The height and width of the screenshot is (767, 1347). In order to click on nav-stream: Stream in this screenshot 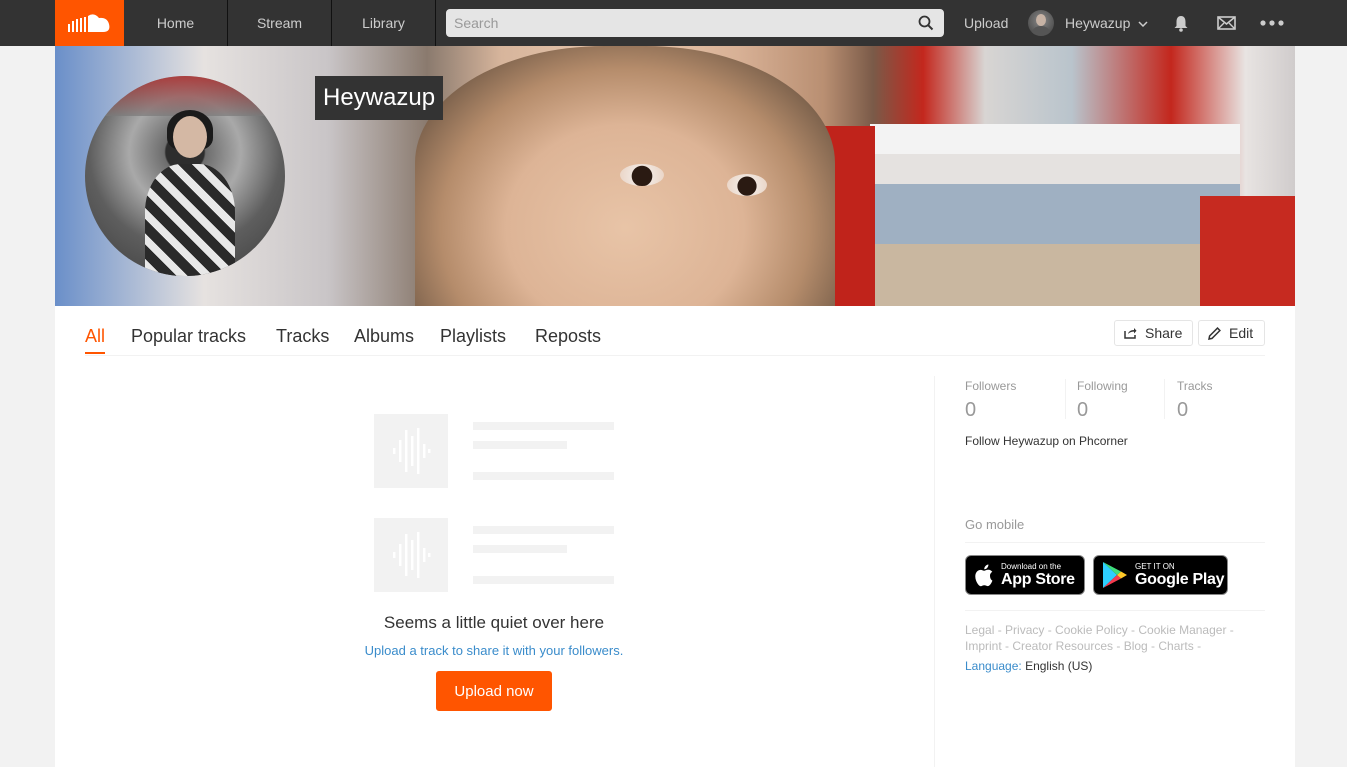, I will do `click(280, 23)`.